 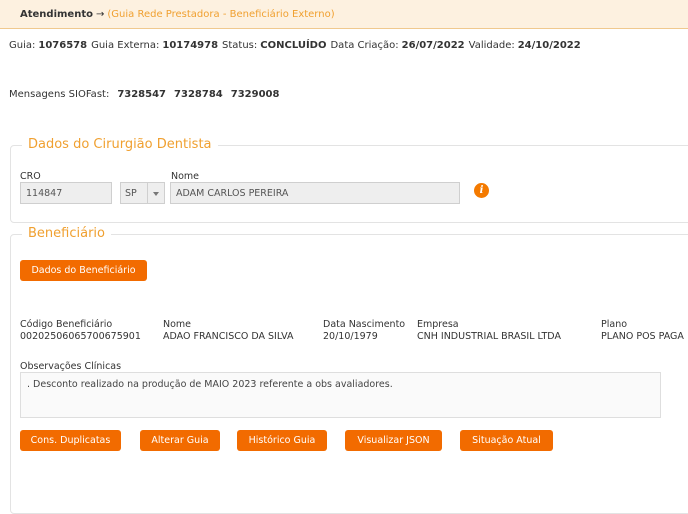 What do you see at coordinates (255, 94) in the screenshot?
I see `siofast-message: 7329008` at bounding box center [255, 94].